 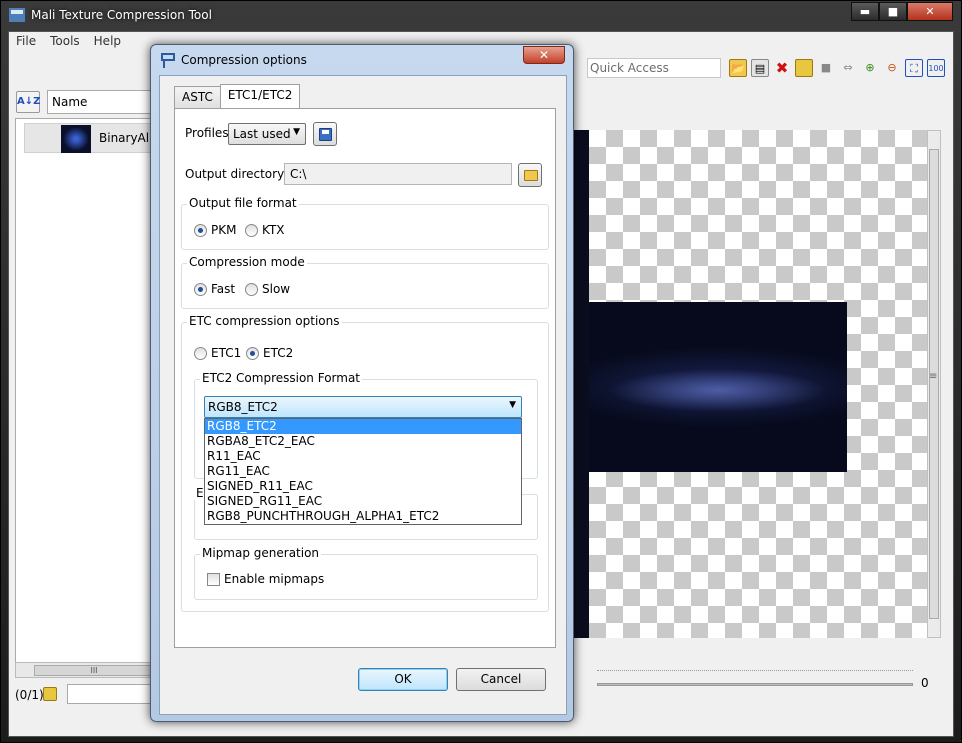 What do you see at coordinates (403, 679) in the screenshot?
I see `ok-button: OK` at bounding box center [403, 679].